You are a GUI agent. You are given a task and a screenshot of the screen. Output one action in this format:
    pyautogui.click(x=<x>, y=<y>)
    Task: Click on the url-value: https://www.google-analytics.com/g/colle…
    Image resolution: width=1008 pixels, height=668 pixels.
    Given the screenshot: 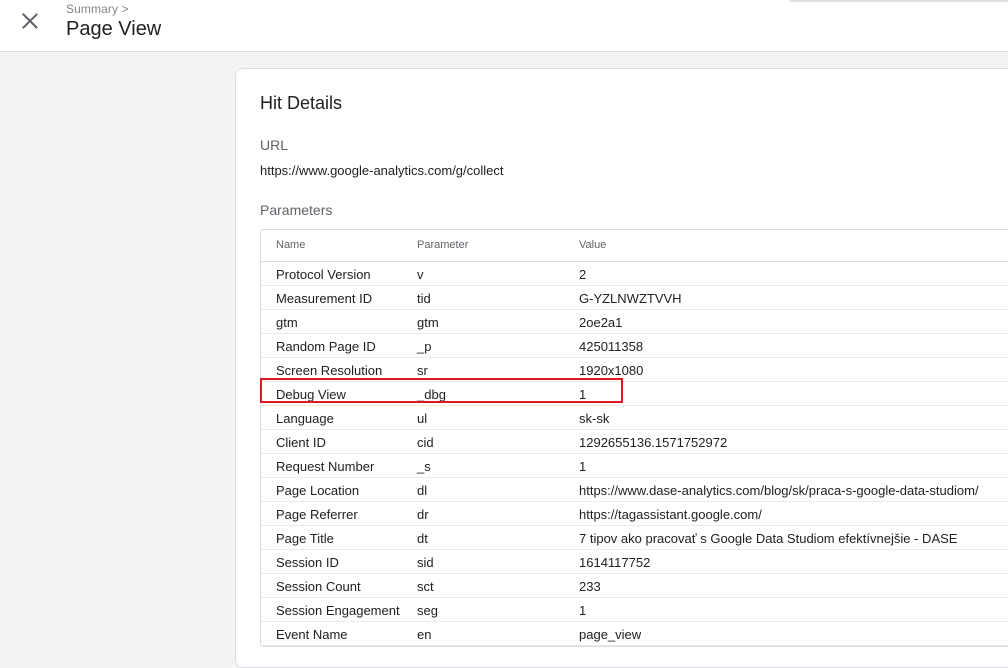 What is the action you would take?
    pyautogui.click(x=382, y=170)
    